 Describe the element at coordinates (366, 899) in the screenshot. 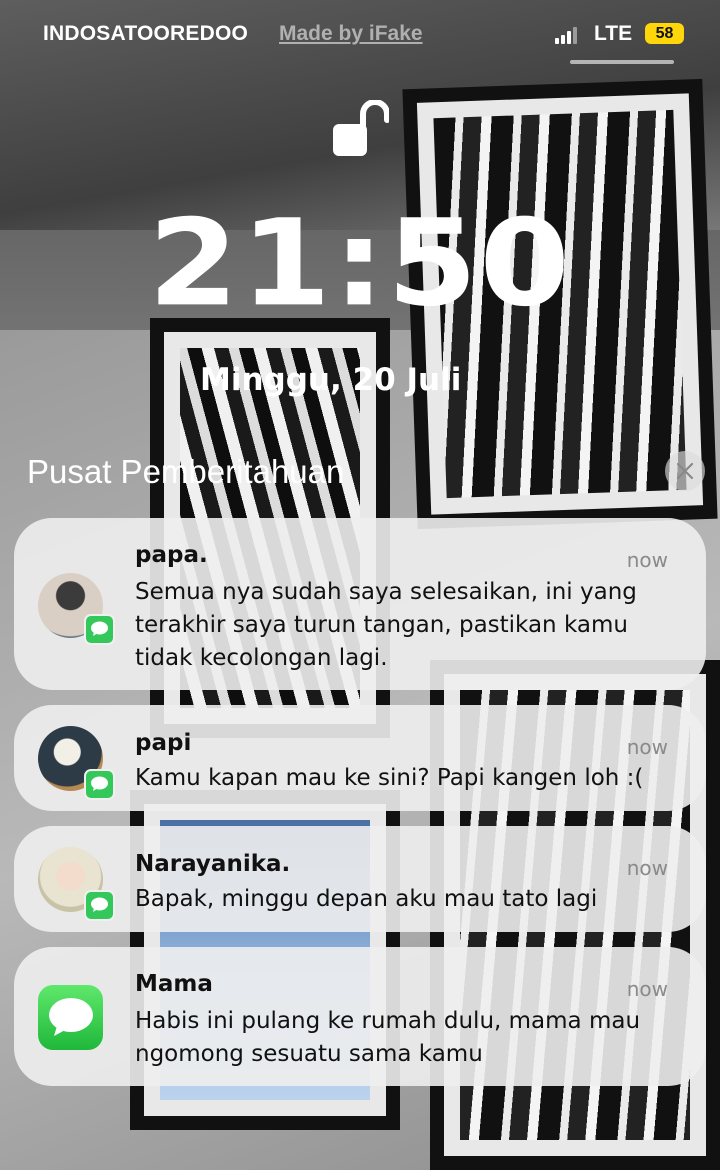

I see `notification-message: Bapak, minggu depan aku mau tato lagi` at that location.